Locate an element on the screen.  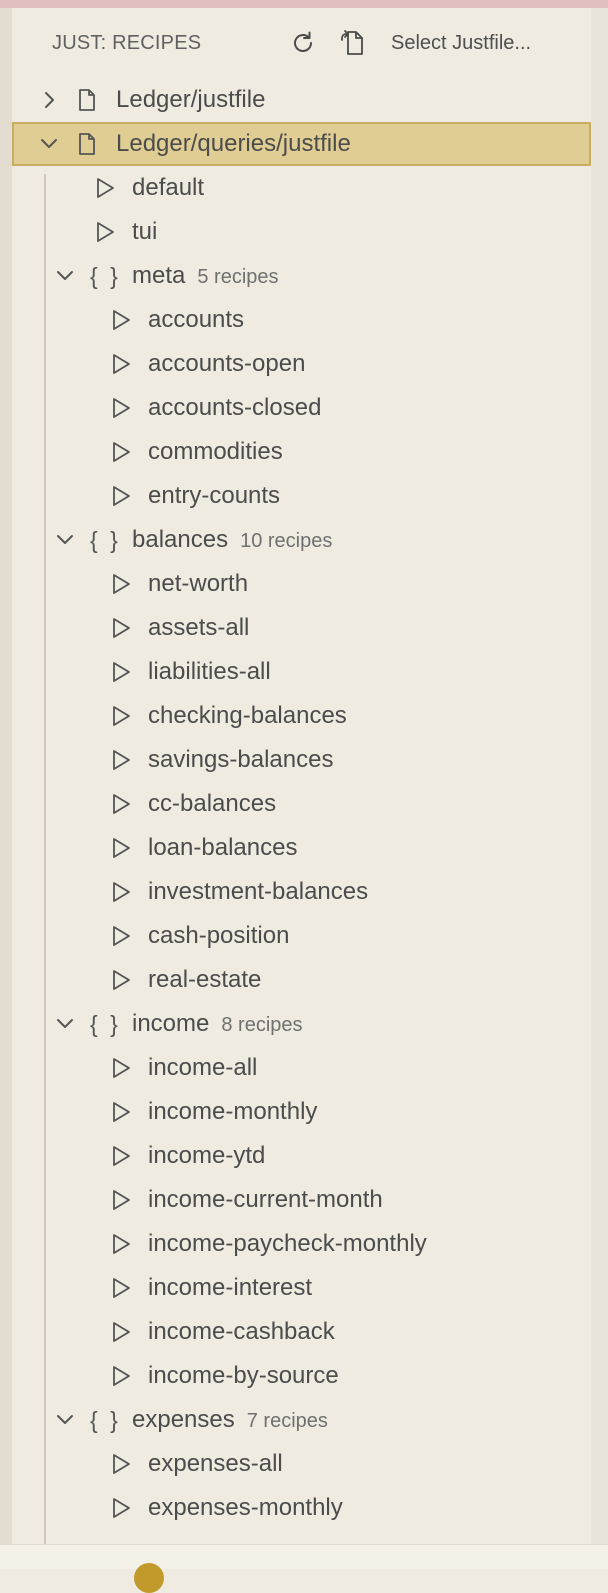
group-count: 7 recipes is located at coordinates (287, 1421).